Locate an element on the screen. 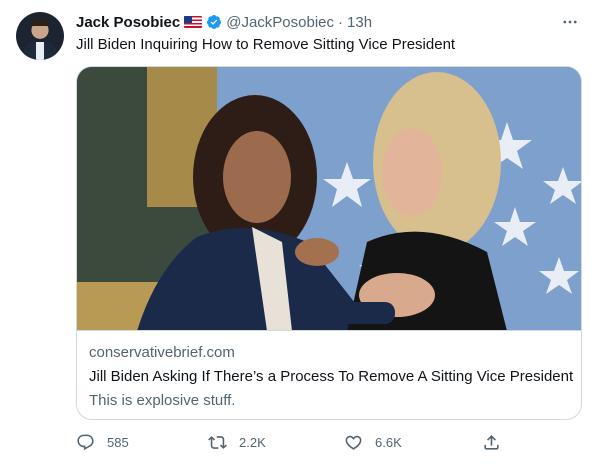 The image size is (598, 464). retweet-button: 2.2K is located at coordinates (237, 442).